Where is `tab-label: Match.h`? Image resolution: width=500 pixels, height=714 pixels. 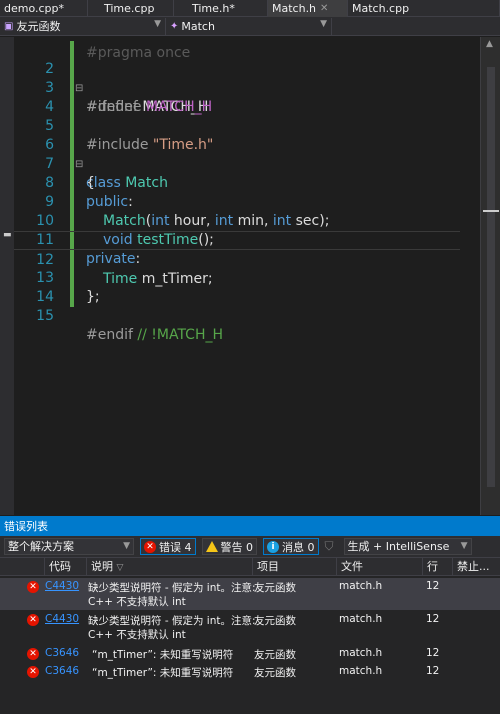 tab-label: Match.h is located at coordinates (294, 8).